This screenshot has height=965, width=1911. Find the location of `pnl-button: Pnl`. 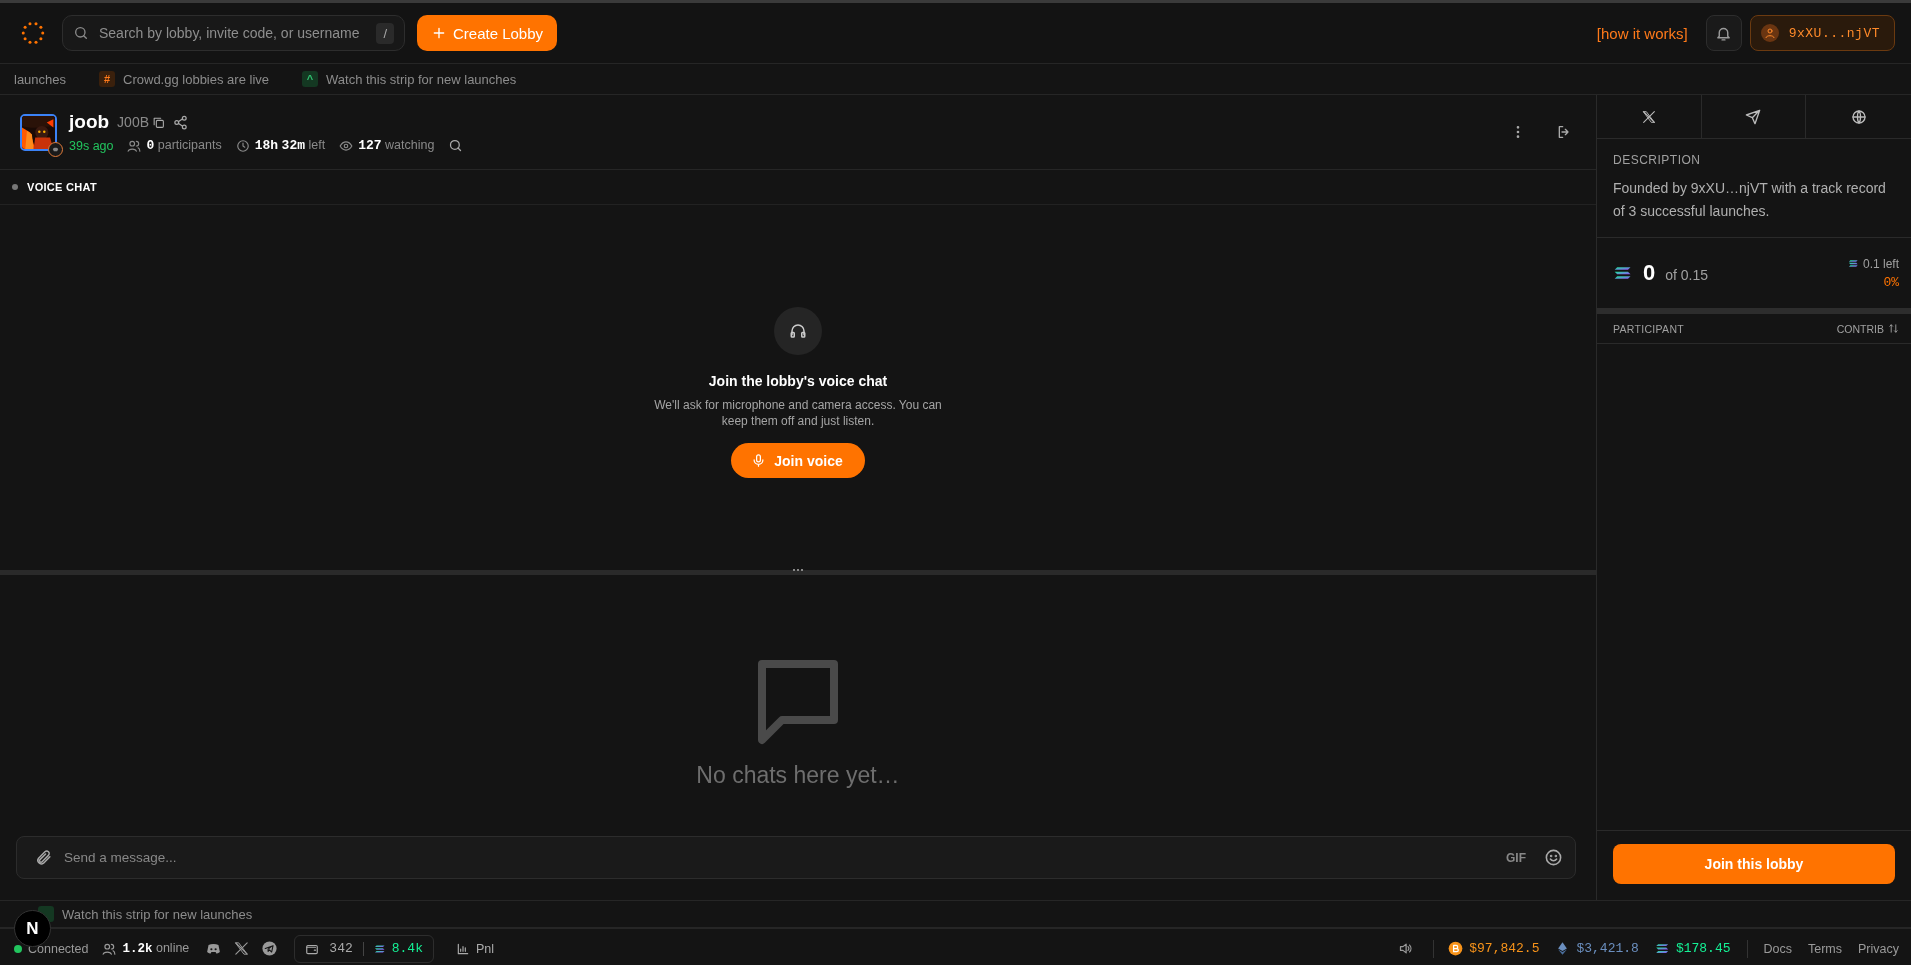

pnl-button: Pnl is located at coordinates (475, 948).